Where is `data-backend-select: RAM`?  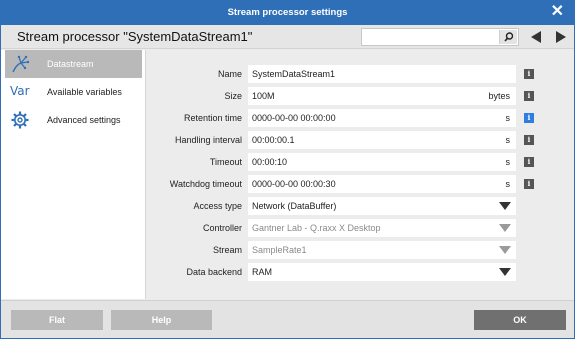
data-backend-select: RAM is located at coordinates (382, 272).